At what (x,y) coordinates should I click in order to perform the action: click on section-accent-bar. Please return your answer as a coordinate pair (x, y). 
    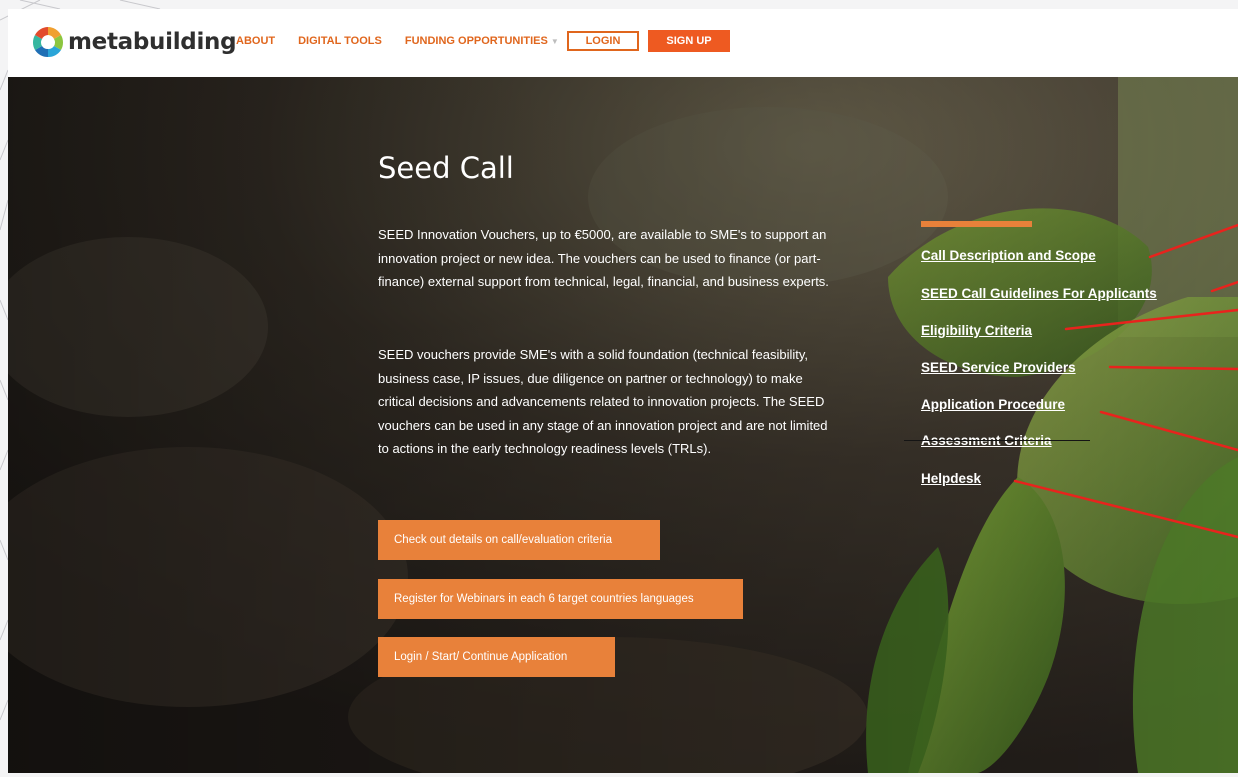
    Looking at the image, I should click on (976, 224).